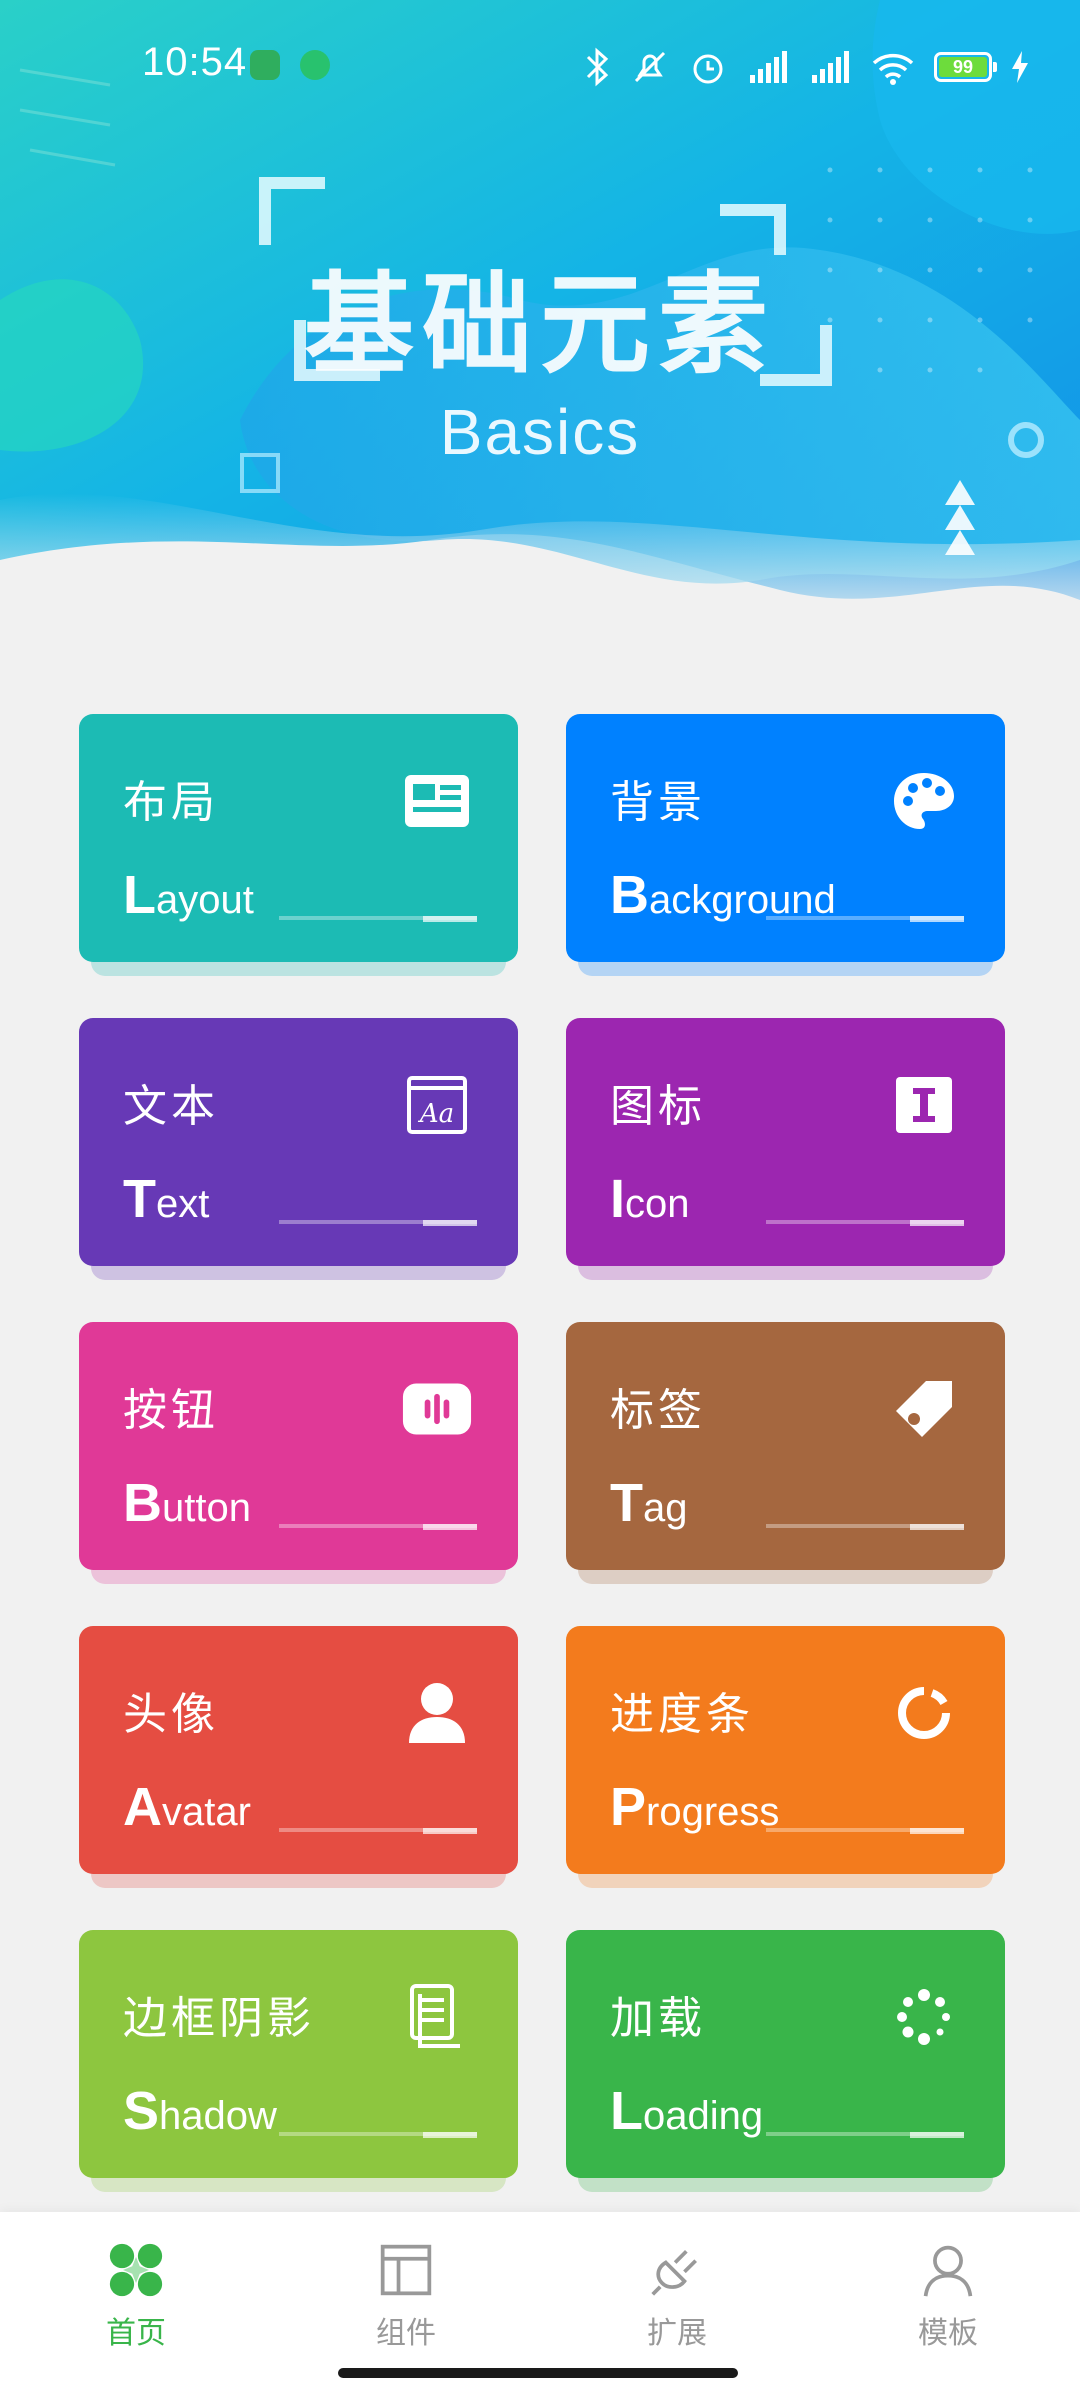  What do you see at coordinates (171, 1410) in the screenshot?
I see `card-title-cn: 按钮` at bounding box center [171, 1410].